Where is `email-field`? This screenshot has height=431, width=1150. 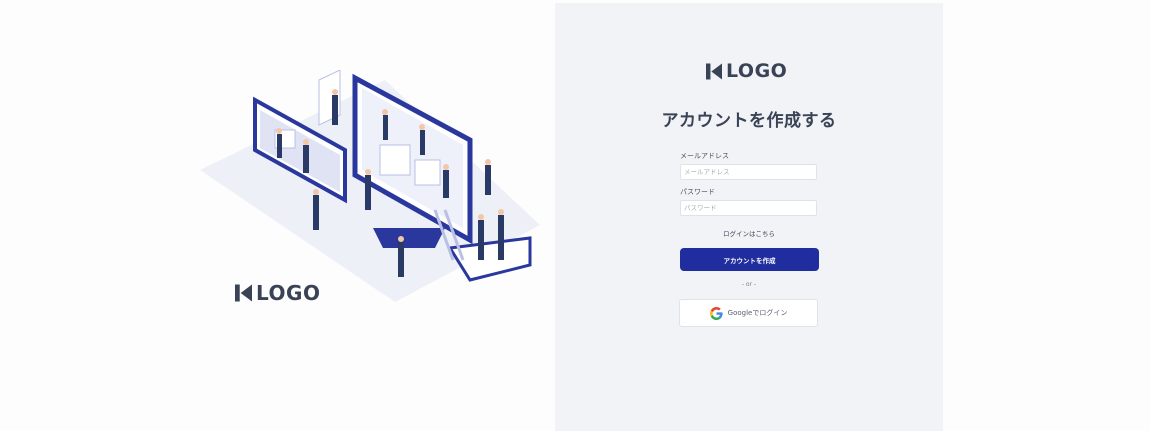
email-field is located at coordinates (748, 172).